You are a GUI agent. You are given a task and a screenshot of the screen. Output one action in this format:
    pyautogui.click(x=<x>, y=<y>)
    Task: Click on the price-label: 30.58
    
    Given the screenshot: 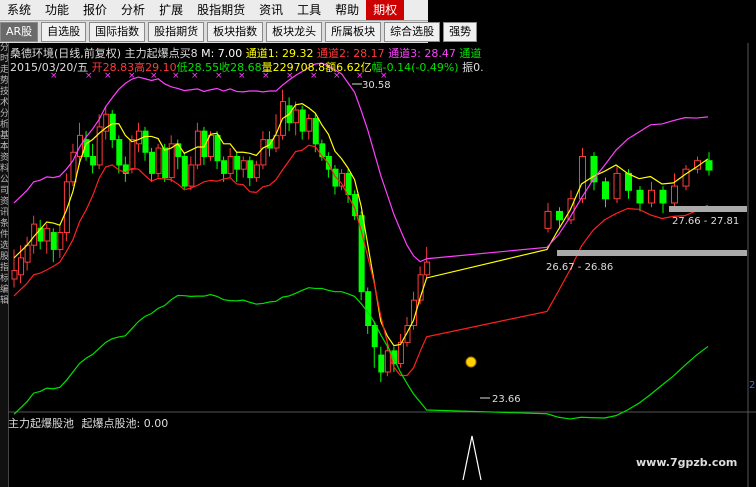 What is the action you would take?
    pyautogui.click(x=376, y=85)
    